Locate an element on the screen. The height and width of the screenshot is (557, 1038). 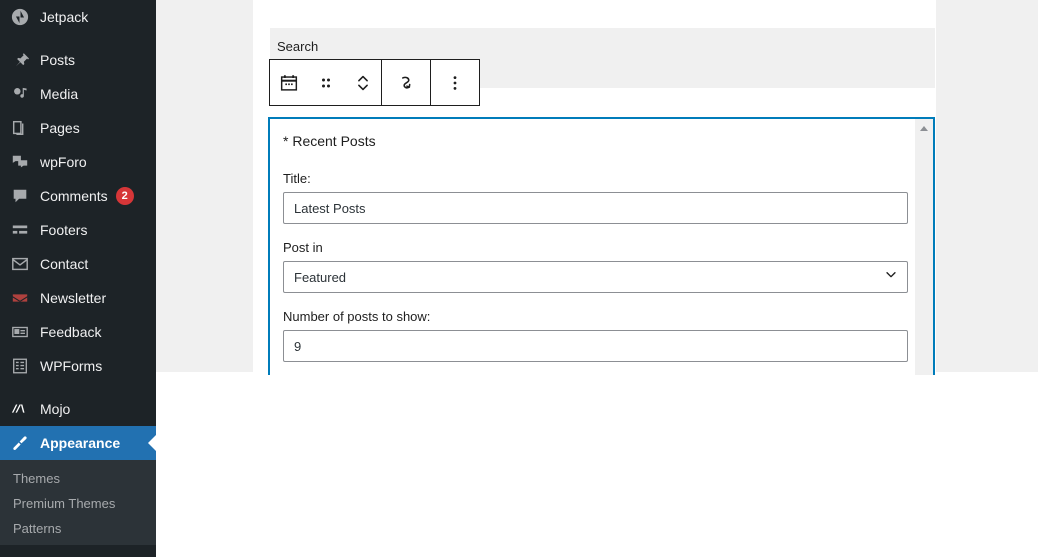
search-block-label: Search is located at coordinates (298, 46).